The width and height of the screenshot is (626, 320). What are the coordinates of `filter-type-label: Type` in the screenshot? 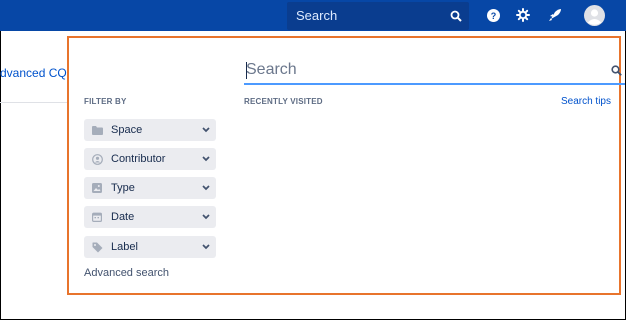 It's located at (123, 188).